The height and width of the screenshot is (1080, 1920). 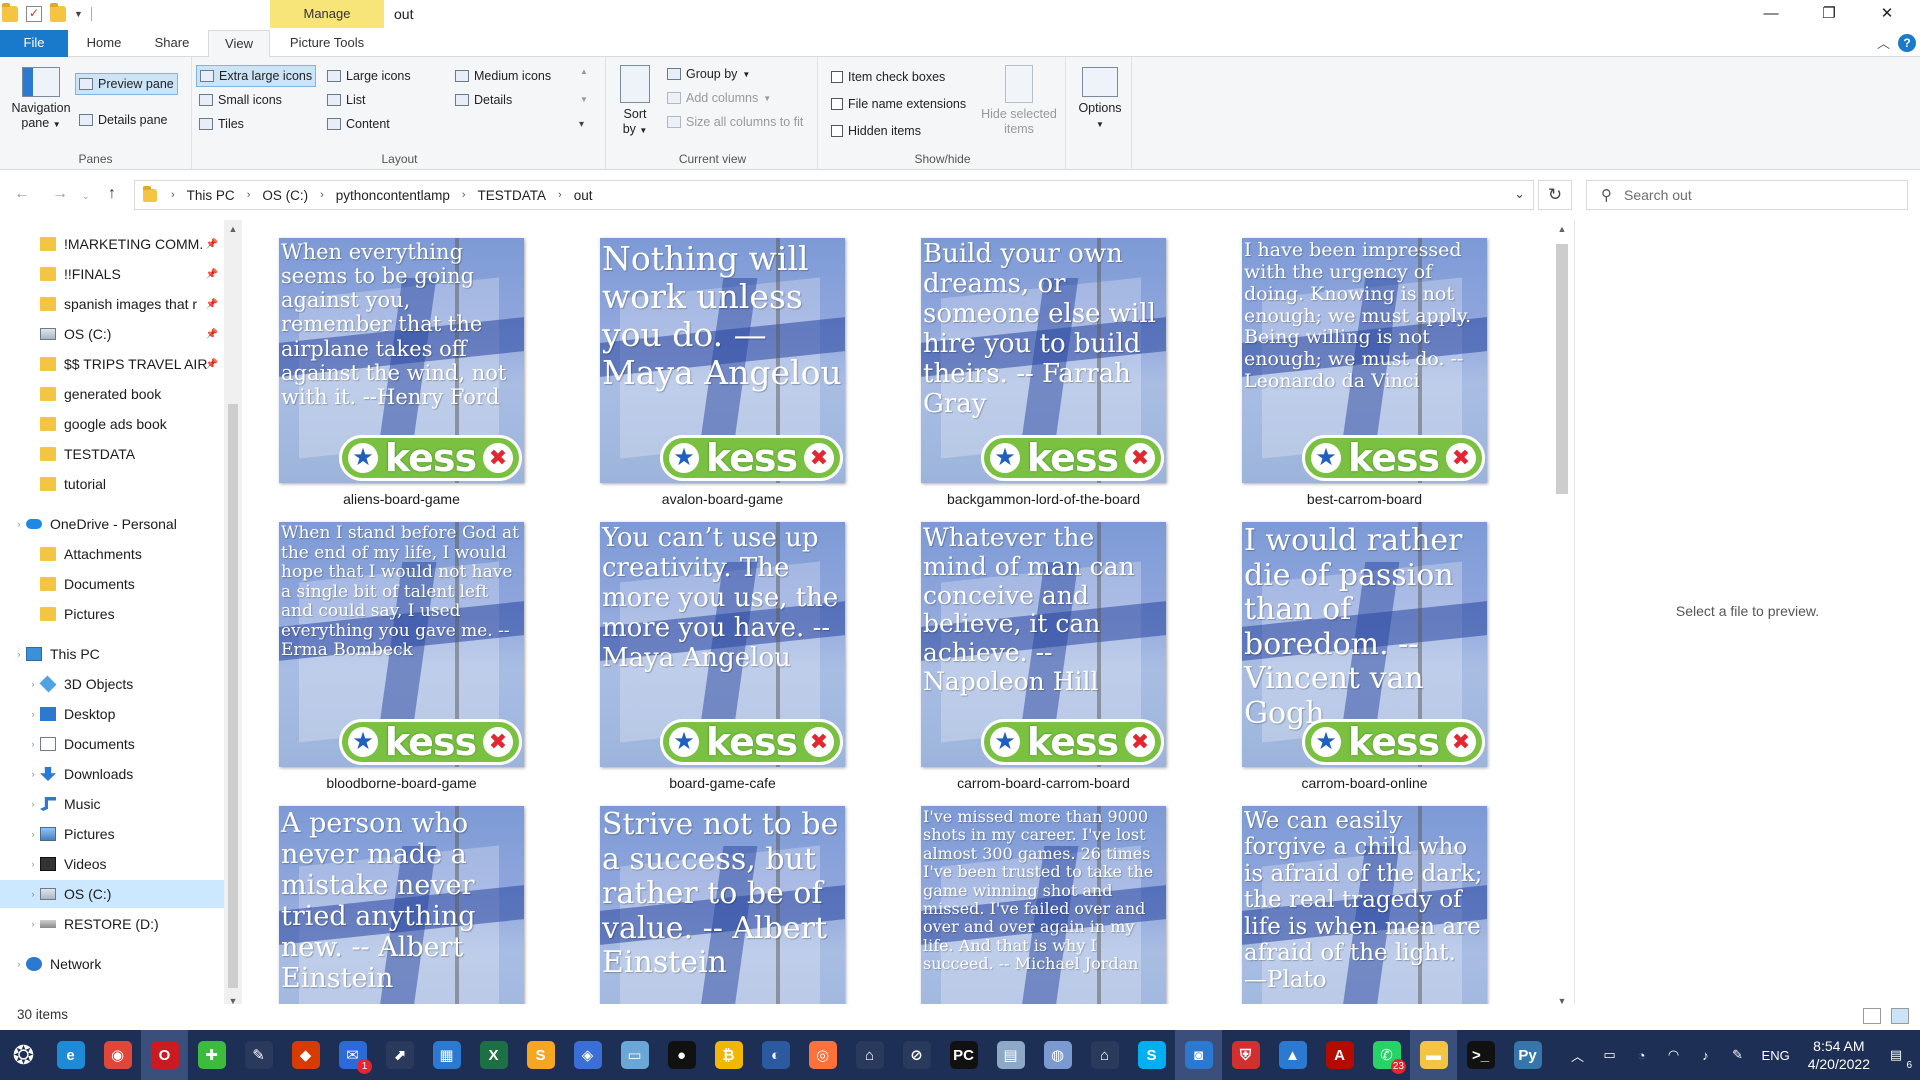 I want to click on taskbar-app-button: ▬, so click(x=1433, y=1055).